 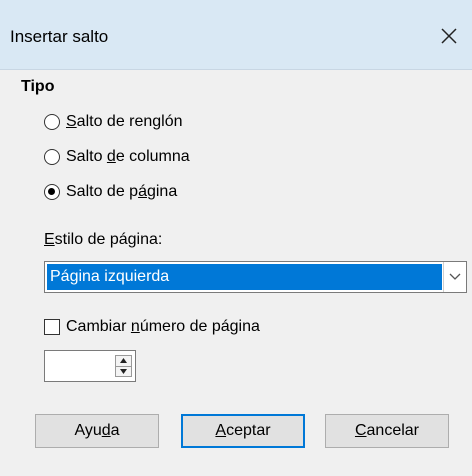 What do you see at coordinates (97, 431) in the screenshot?
I see `help-button: Ayu d a` at bounding box center [97, 431].